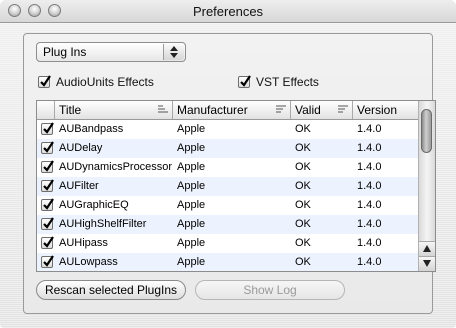 The image size is (456, 328). Describe the element at coordinates (308, 110) in the screenshot. I see `column-valid-label: Valid` at that location.